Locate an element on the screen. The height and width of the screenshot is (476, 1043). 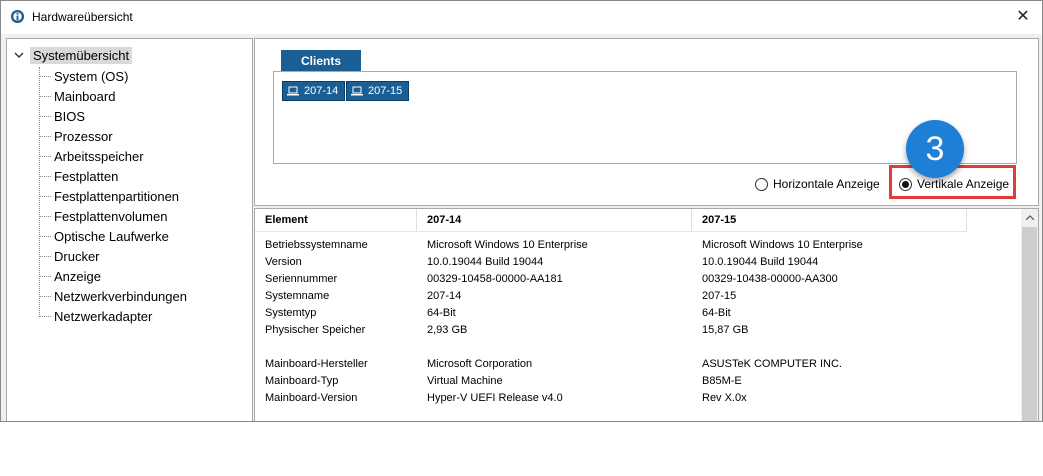
cell-value: 207-14 is located at coordinates (444, 296).